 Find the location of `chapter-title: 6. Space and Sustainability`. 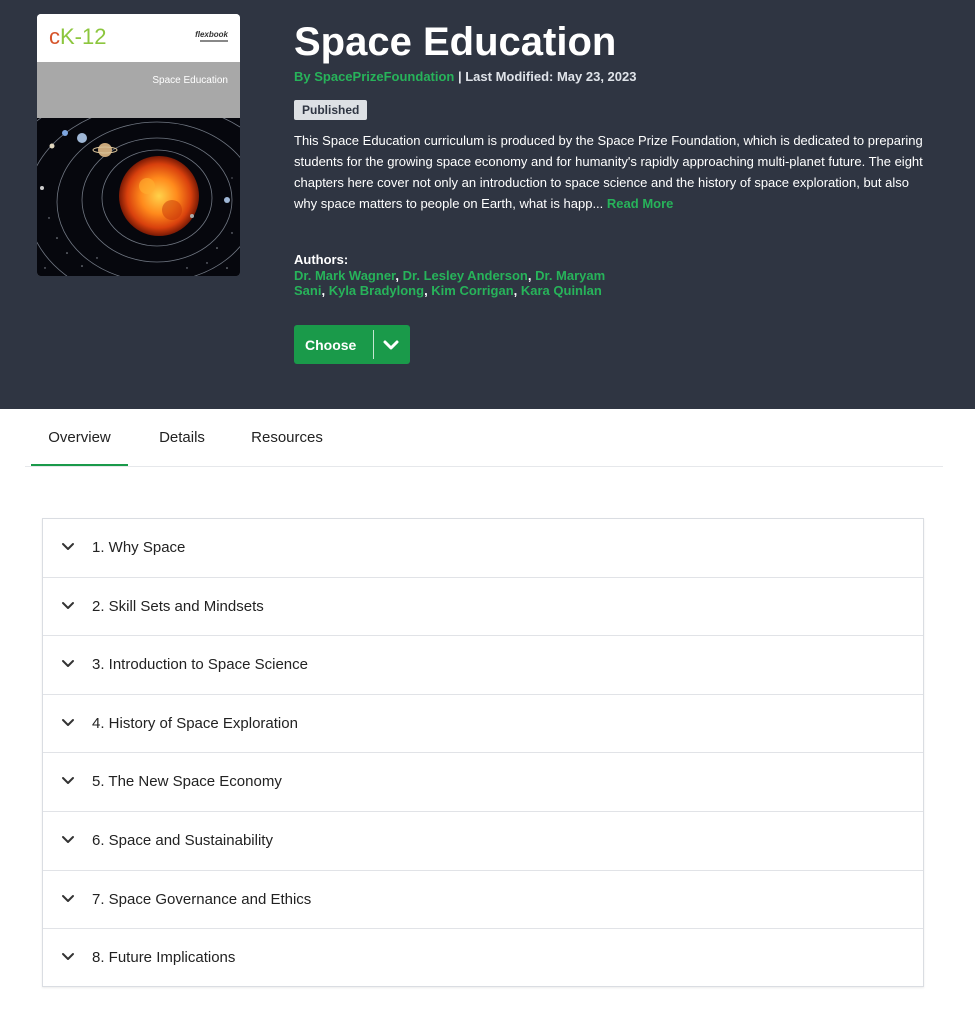

chapter-title: 6. Space and Sustainability is located at coordinates (182, 841).